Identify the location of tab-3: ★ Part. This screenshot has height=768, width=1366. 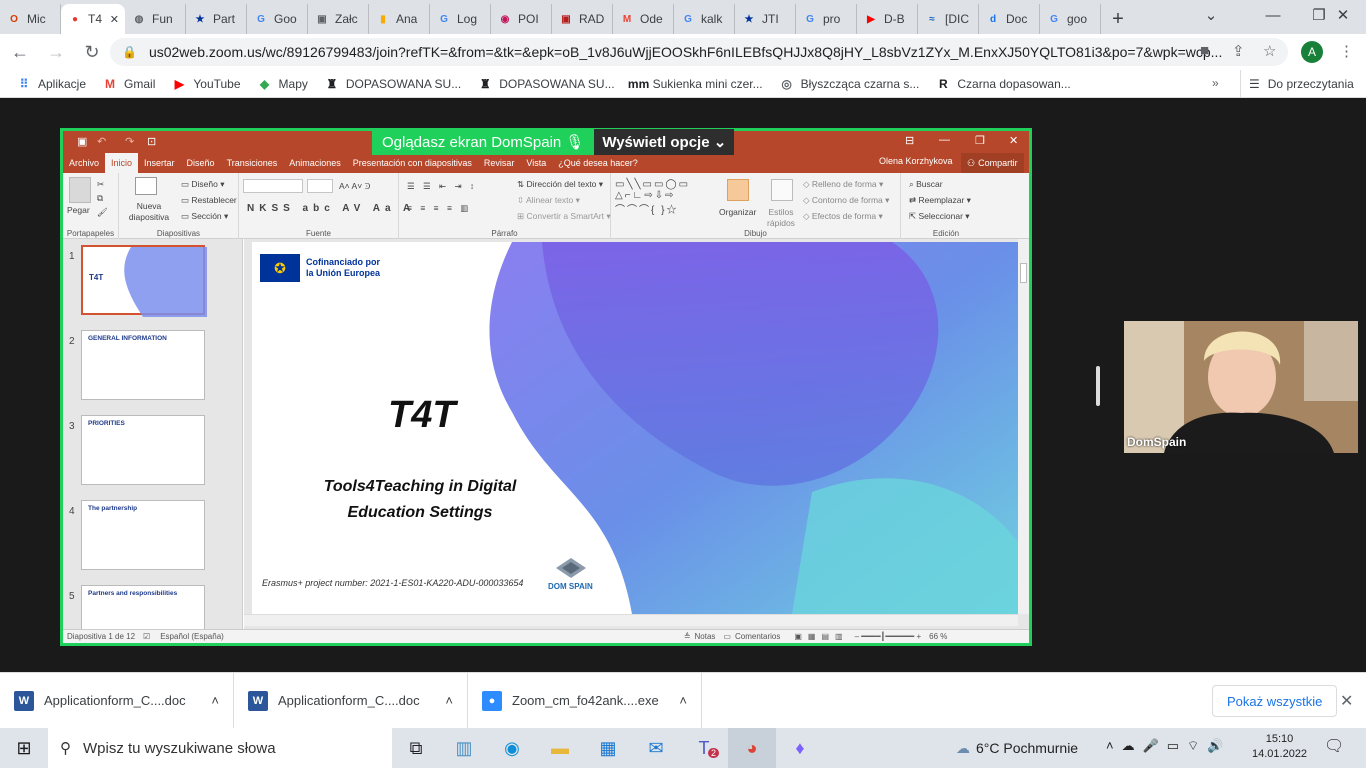
(216, 19).